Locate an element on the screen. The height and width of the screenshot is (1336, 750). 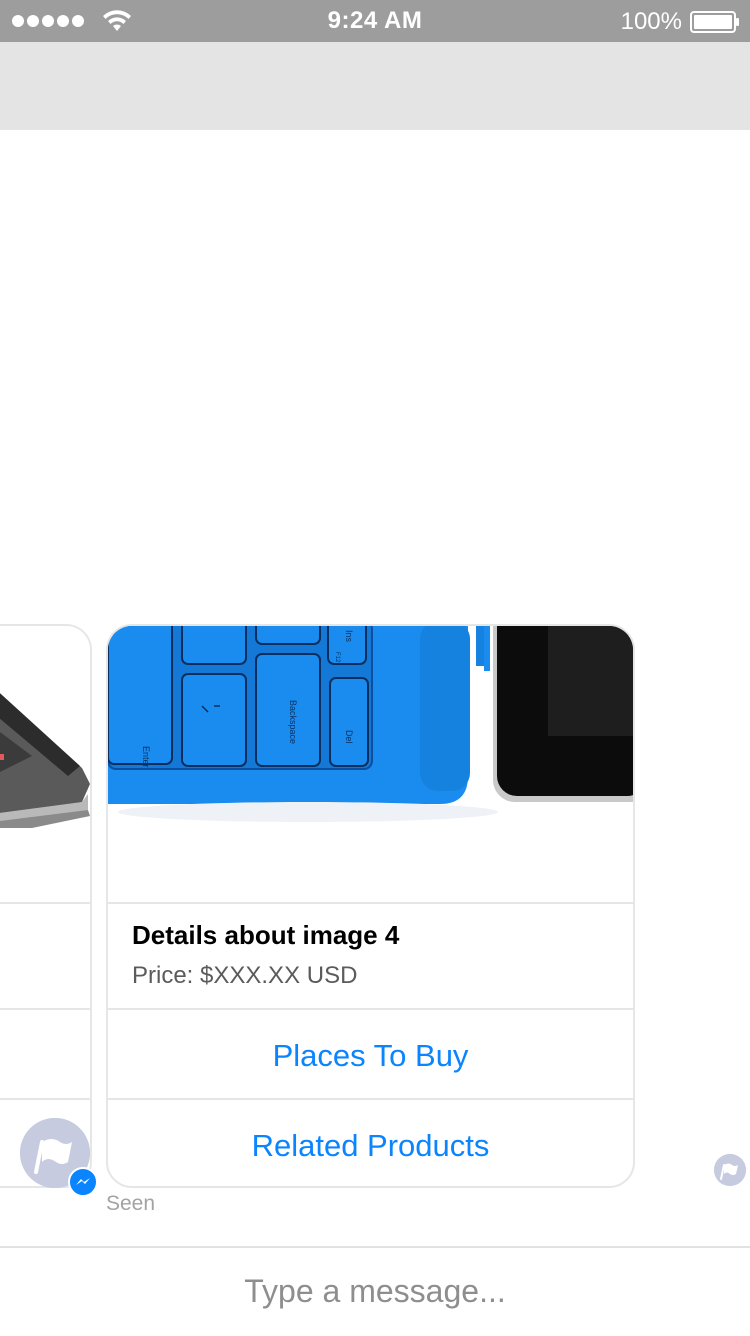
card-info-previous is located at coordinates (45, 957).